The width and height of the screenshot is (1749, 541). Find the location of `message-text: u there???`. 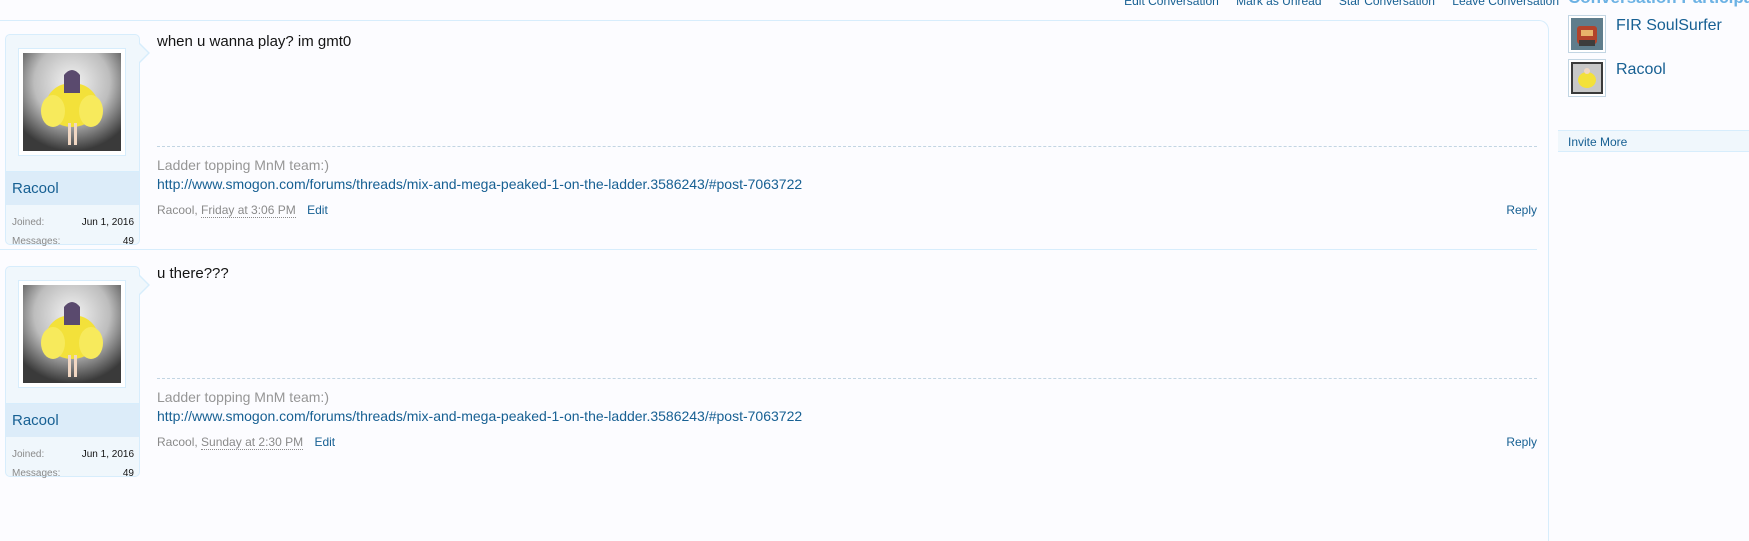

message-text: u there??? is located at coordinates (193, 273).